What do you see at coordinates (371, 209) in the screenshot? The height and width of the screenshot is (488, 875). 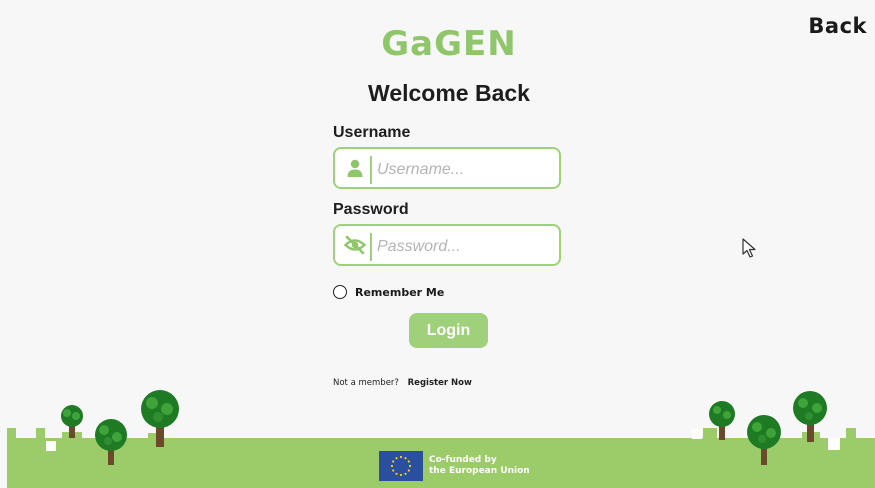 I see `password-label: Password` at bounding box center [371, 209].